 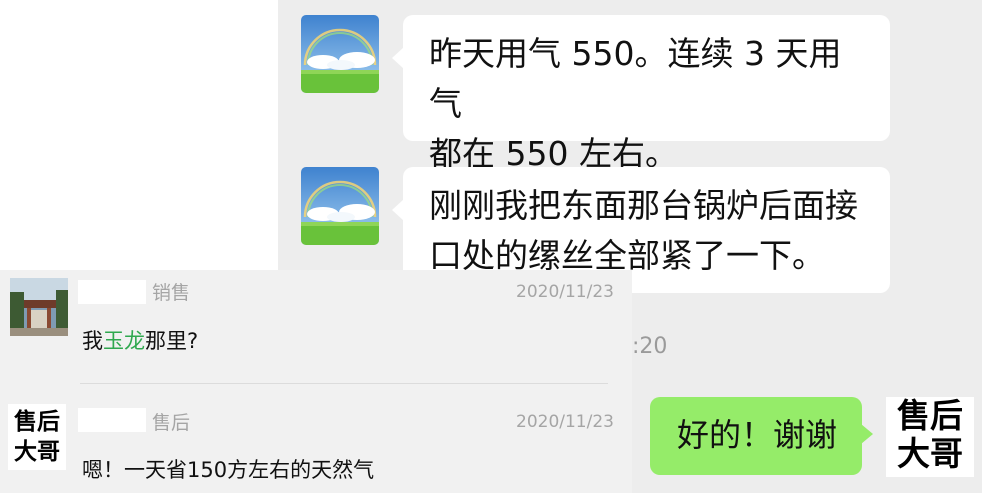 I want to click on reply-bubble: 好的！谢谢, so click(x=761, y=436).